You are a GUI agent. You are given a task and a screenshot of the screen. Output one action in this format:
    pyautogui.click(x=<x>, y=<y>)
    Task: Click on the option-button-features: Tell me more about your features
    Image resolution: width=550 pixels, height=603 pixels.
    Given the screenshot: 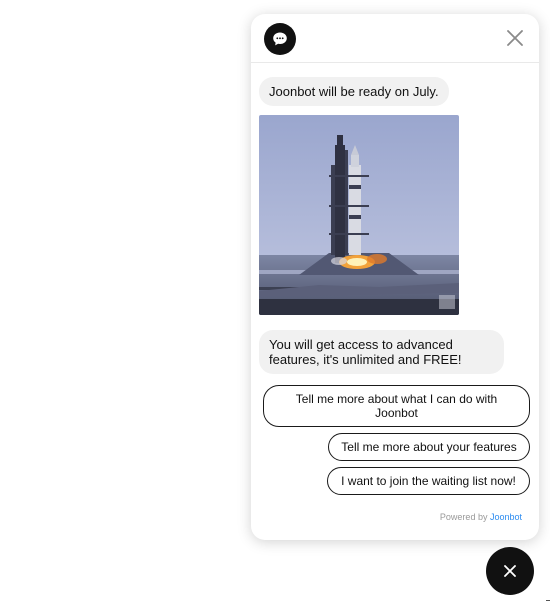 What is the action you would take?
    pyautogui.click(x=429, y=447)
    